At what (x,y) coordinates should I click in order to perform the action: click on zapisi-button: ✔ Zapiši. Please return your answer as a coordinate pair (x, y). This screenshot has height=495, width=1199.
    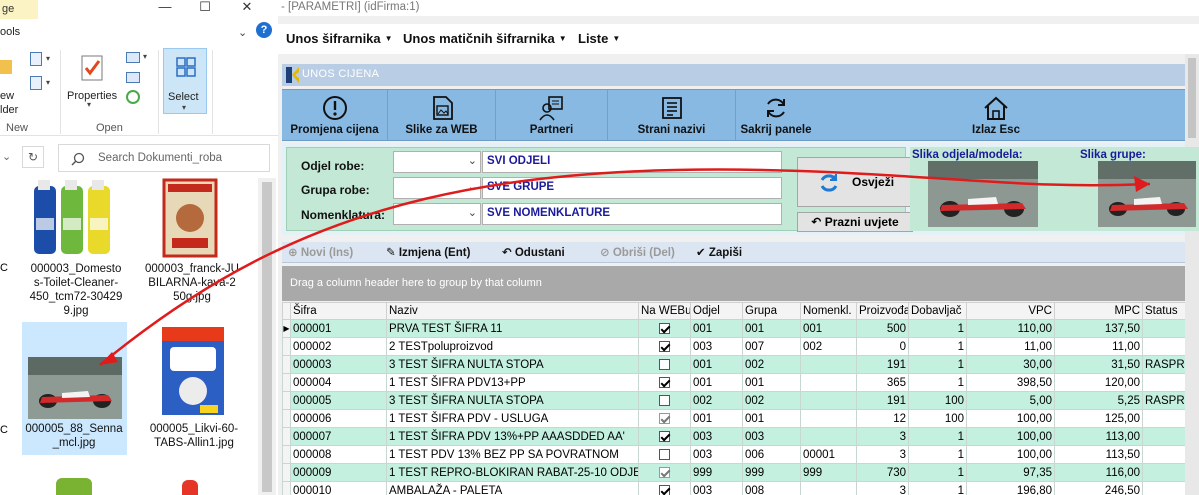
    Looking at the image, I should click on (719, 252).